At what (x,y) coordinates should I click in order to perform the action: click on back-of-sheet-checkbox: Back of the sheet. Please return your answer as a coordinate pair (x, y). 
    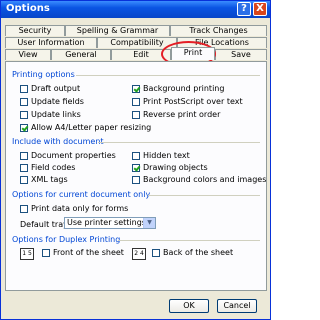
    Looking at the image, I should click on (192, 252).